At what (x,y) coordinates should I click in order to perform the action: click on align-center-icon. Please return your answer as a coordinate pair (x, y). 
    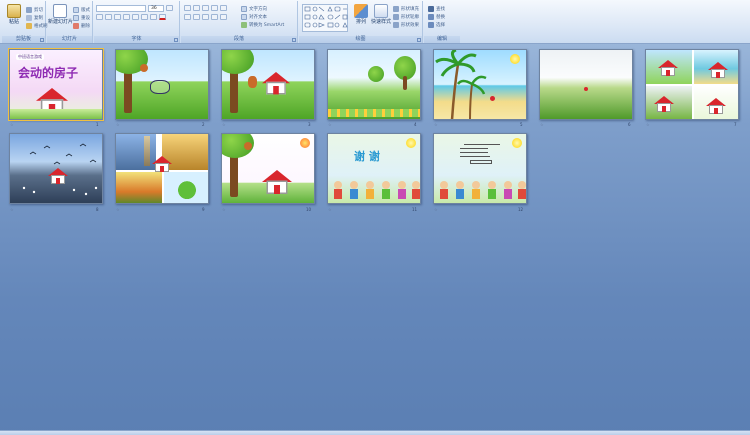
    Looking at the image, I should click on (196, 17).